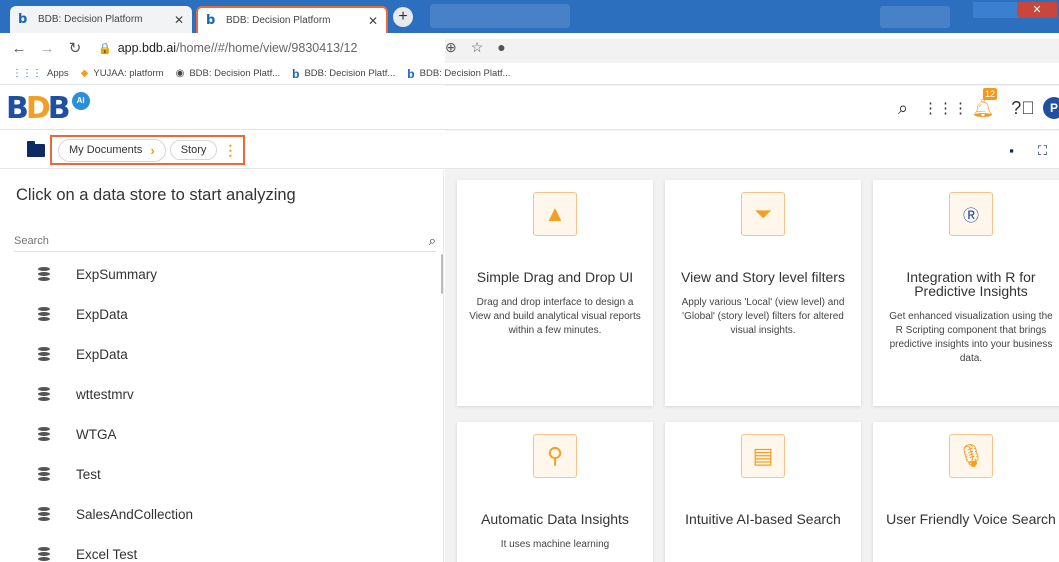 This screenshot has height=562, width=1059. I want to click on datastore-item: Test, so click(220, 474).